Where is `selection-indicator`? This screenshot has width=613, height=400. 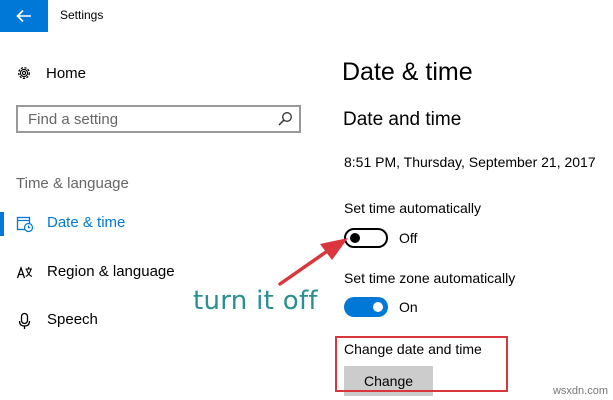
selection-indicator is located at coordinates (2, 224).